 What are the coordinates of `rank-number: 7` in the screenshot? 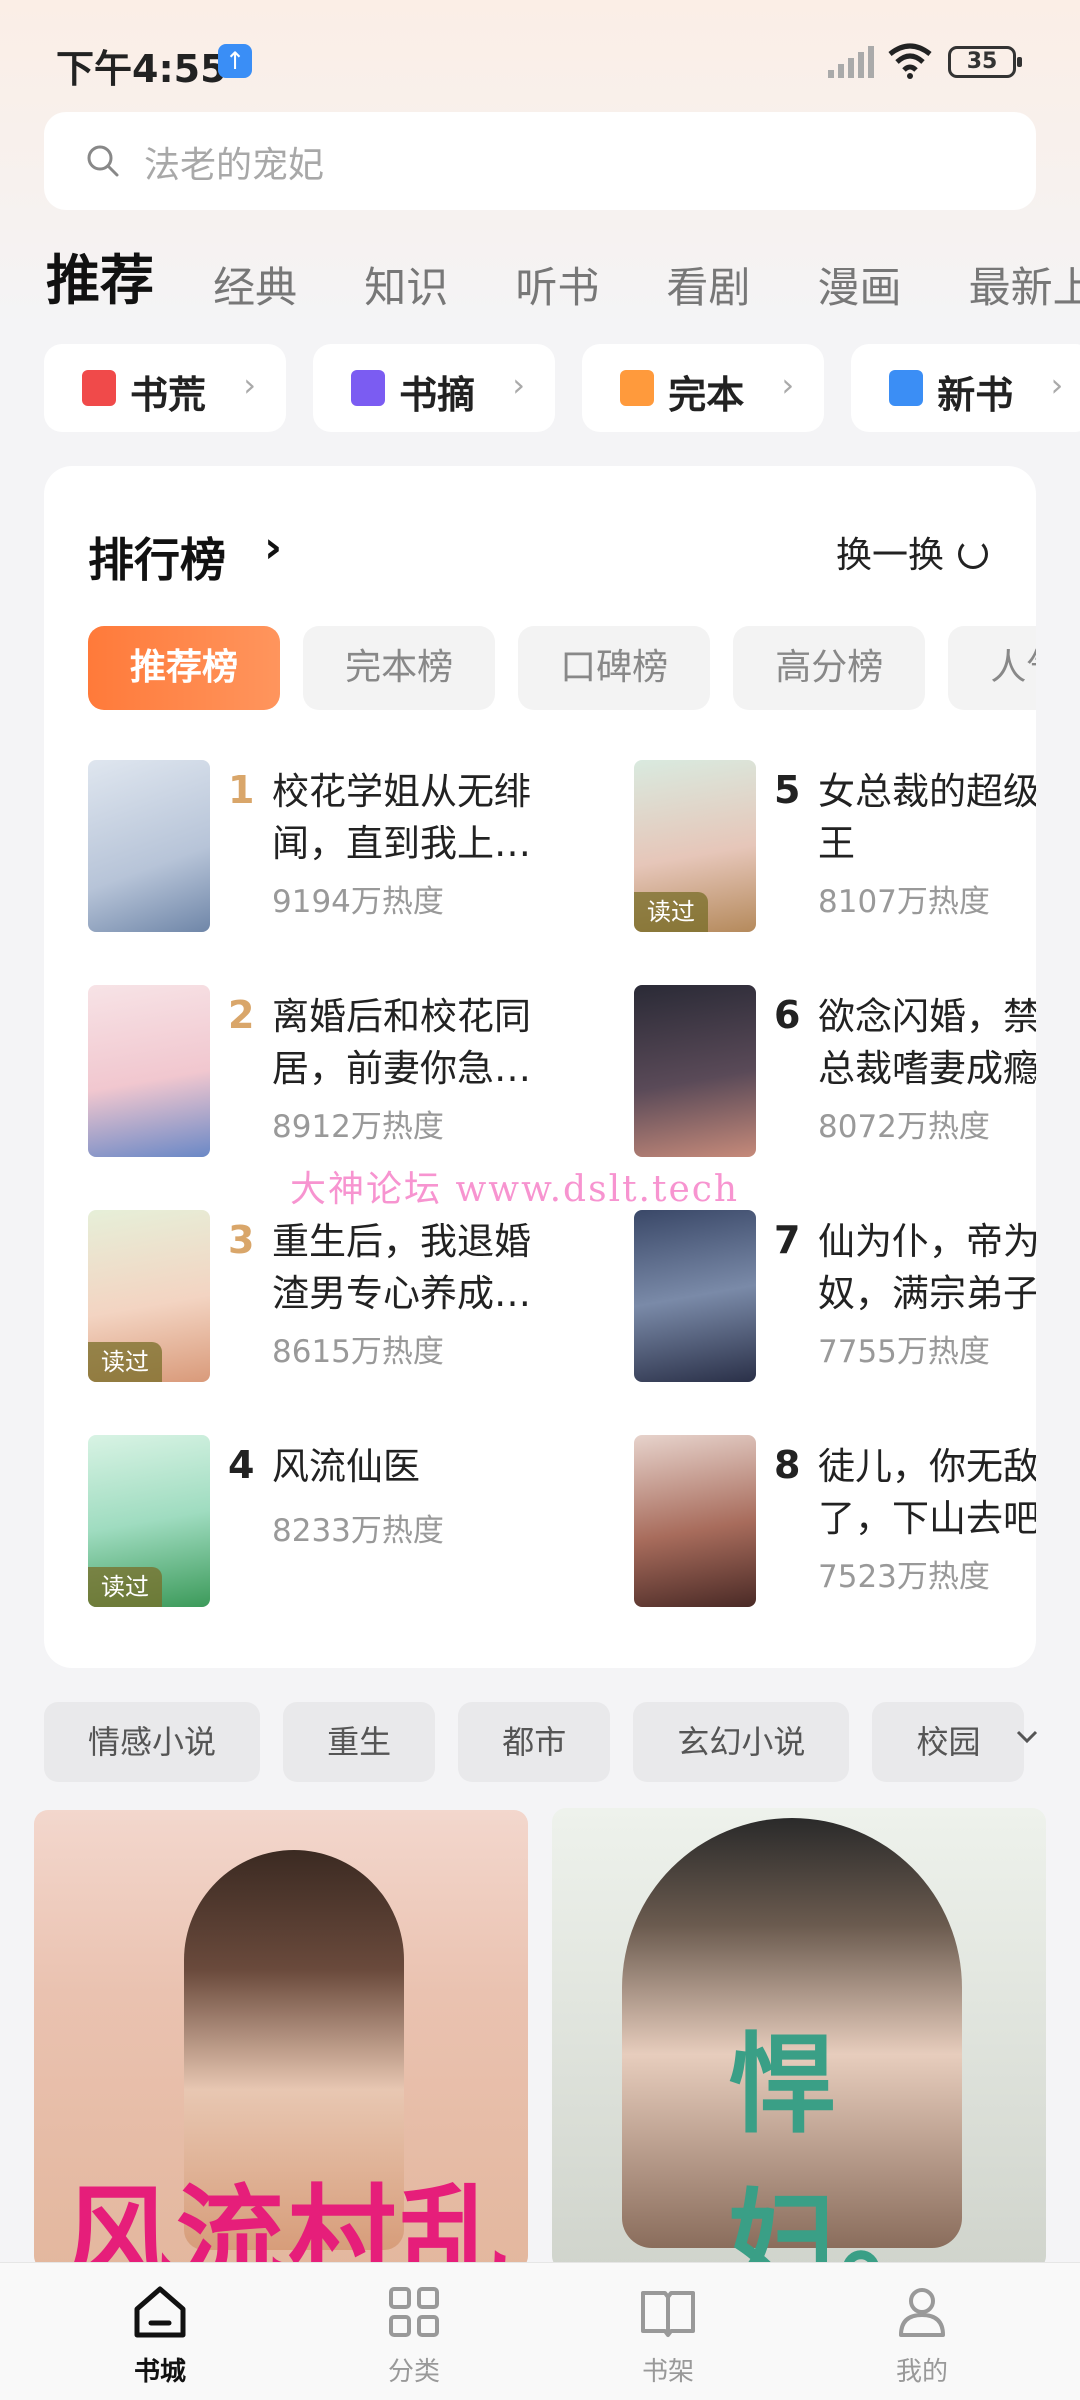 It's located at (787, 1240).